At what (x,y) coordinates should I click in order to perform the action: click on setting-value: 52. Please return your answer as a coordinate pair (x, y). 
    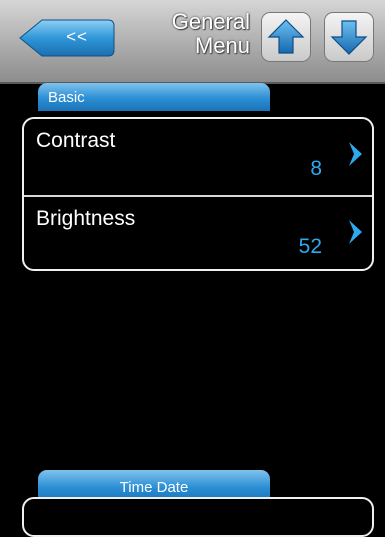
    Looking at the image, I should click on (310, 246).